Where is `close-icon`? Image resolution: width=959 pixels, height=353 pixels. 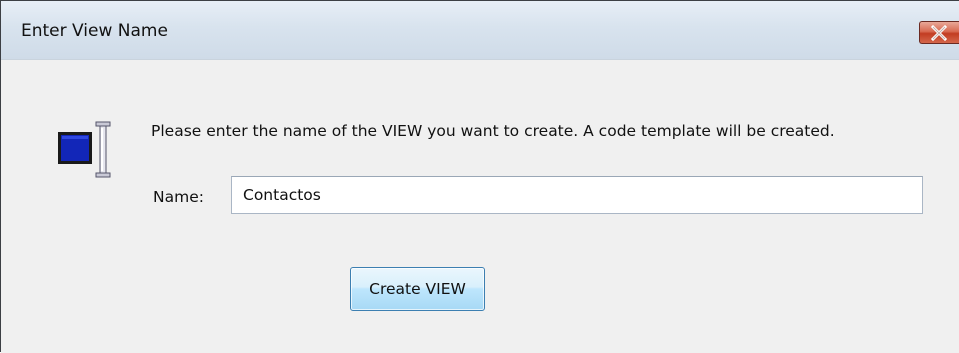 close-icon is located at coordinates (939, 33).